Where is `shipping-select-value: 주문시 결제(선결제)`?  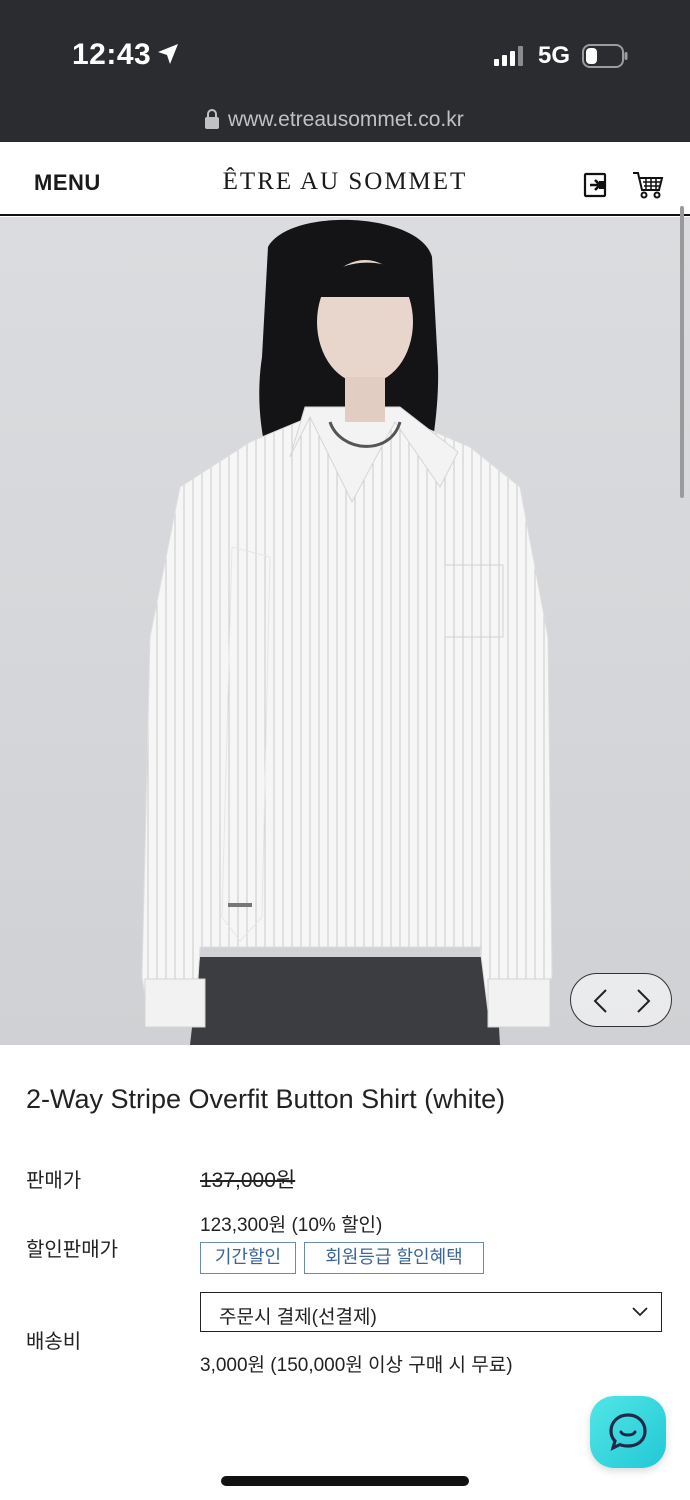 shipping-select-value: 주문시 결제(선결제) is located at coordinates (298, 1317).